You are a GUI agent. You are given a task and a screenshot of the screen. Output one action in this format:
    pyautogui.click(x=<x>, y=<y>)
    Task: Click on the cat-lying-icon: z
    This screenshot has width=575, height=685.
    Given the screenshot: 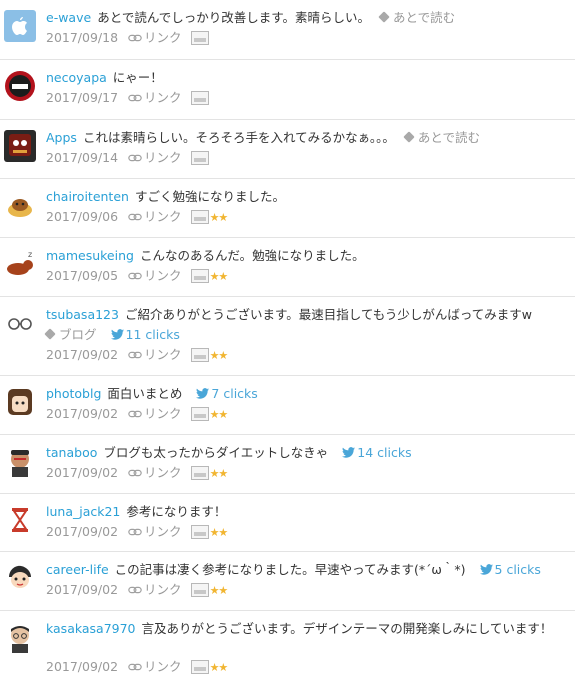 What is the action you would take?
    pyautogui.click(x=20, y=264)
    